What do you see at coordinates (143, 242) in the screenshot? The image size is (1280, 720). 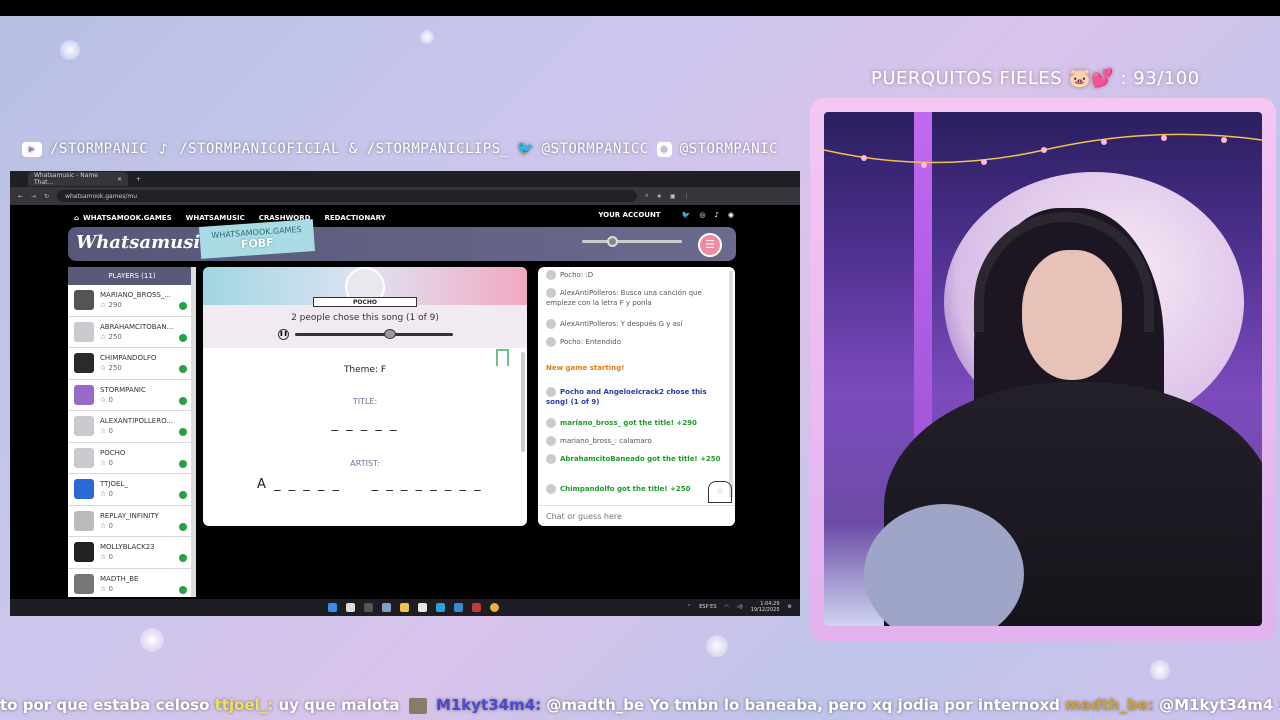 I see `site-logo: Whatsamusic` at bounding box center [143, 242].